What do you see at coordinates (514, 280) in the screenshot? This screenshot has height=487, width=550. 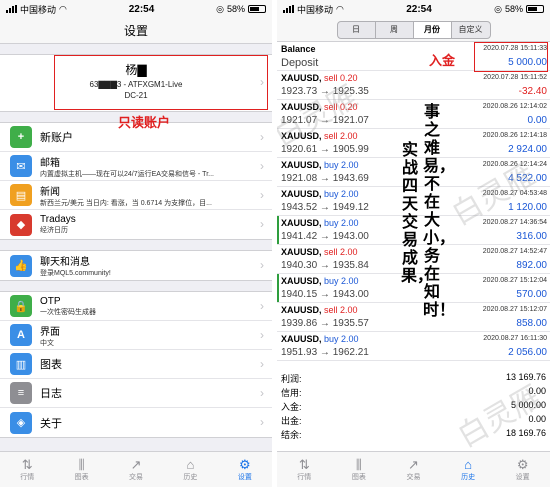 I see `deal-date: 2020.08.27 15:12:04` at bounding box center [514, 280].